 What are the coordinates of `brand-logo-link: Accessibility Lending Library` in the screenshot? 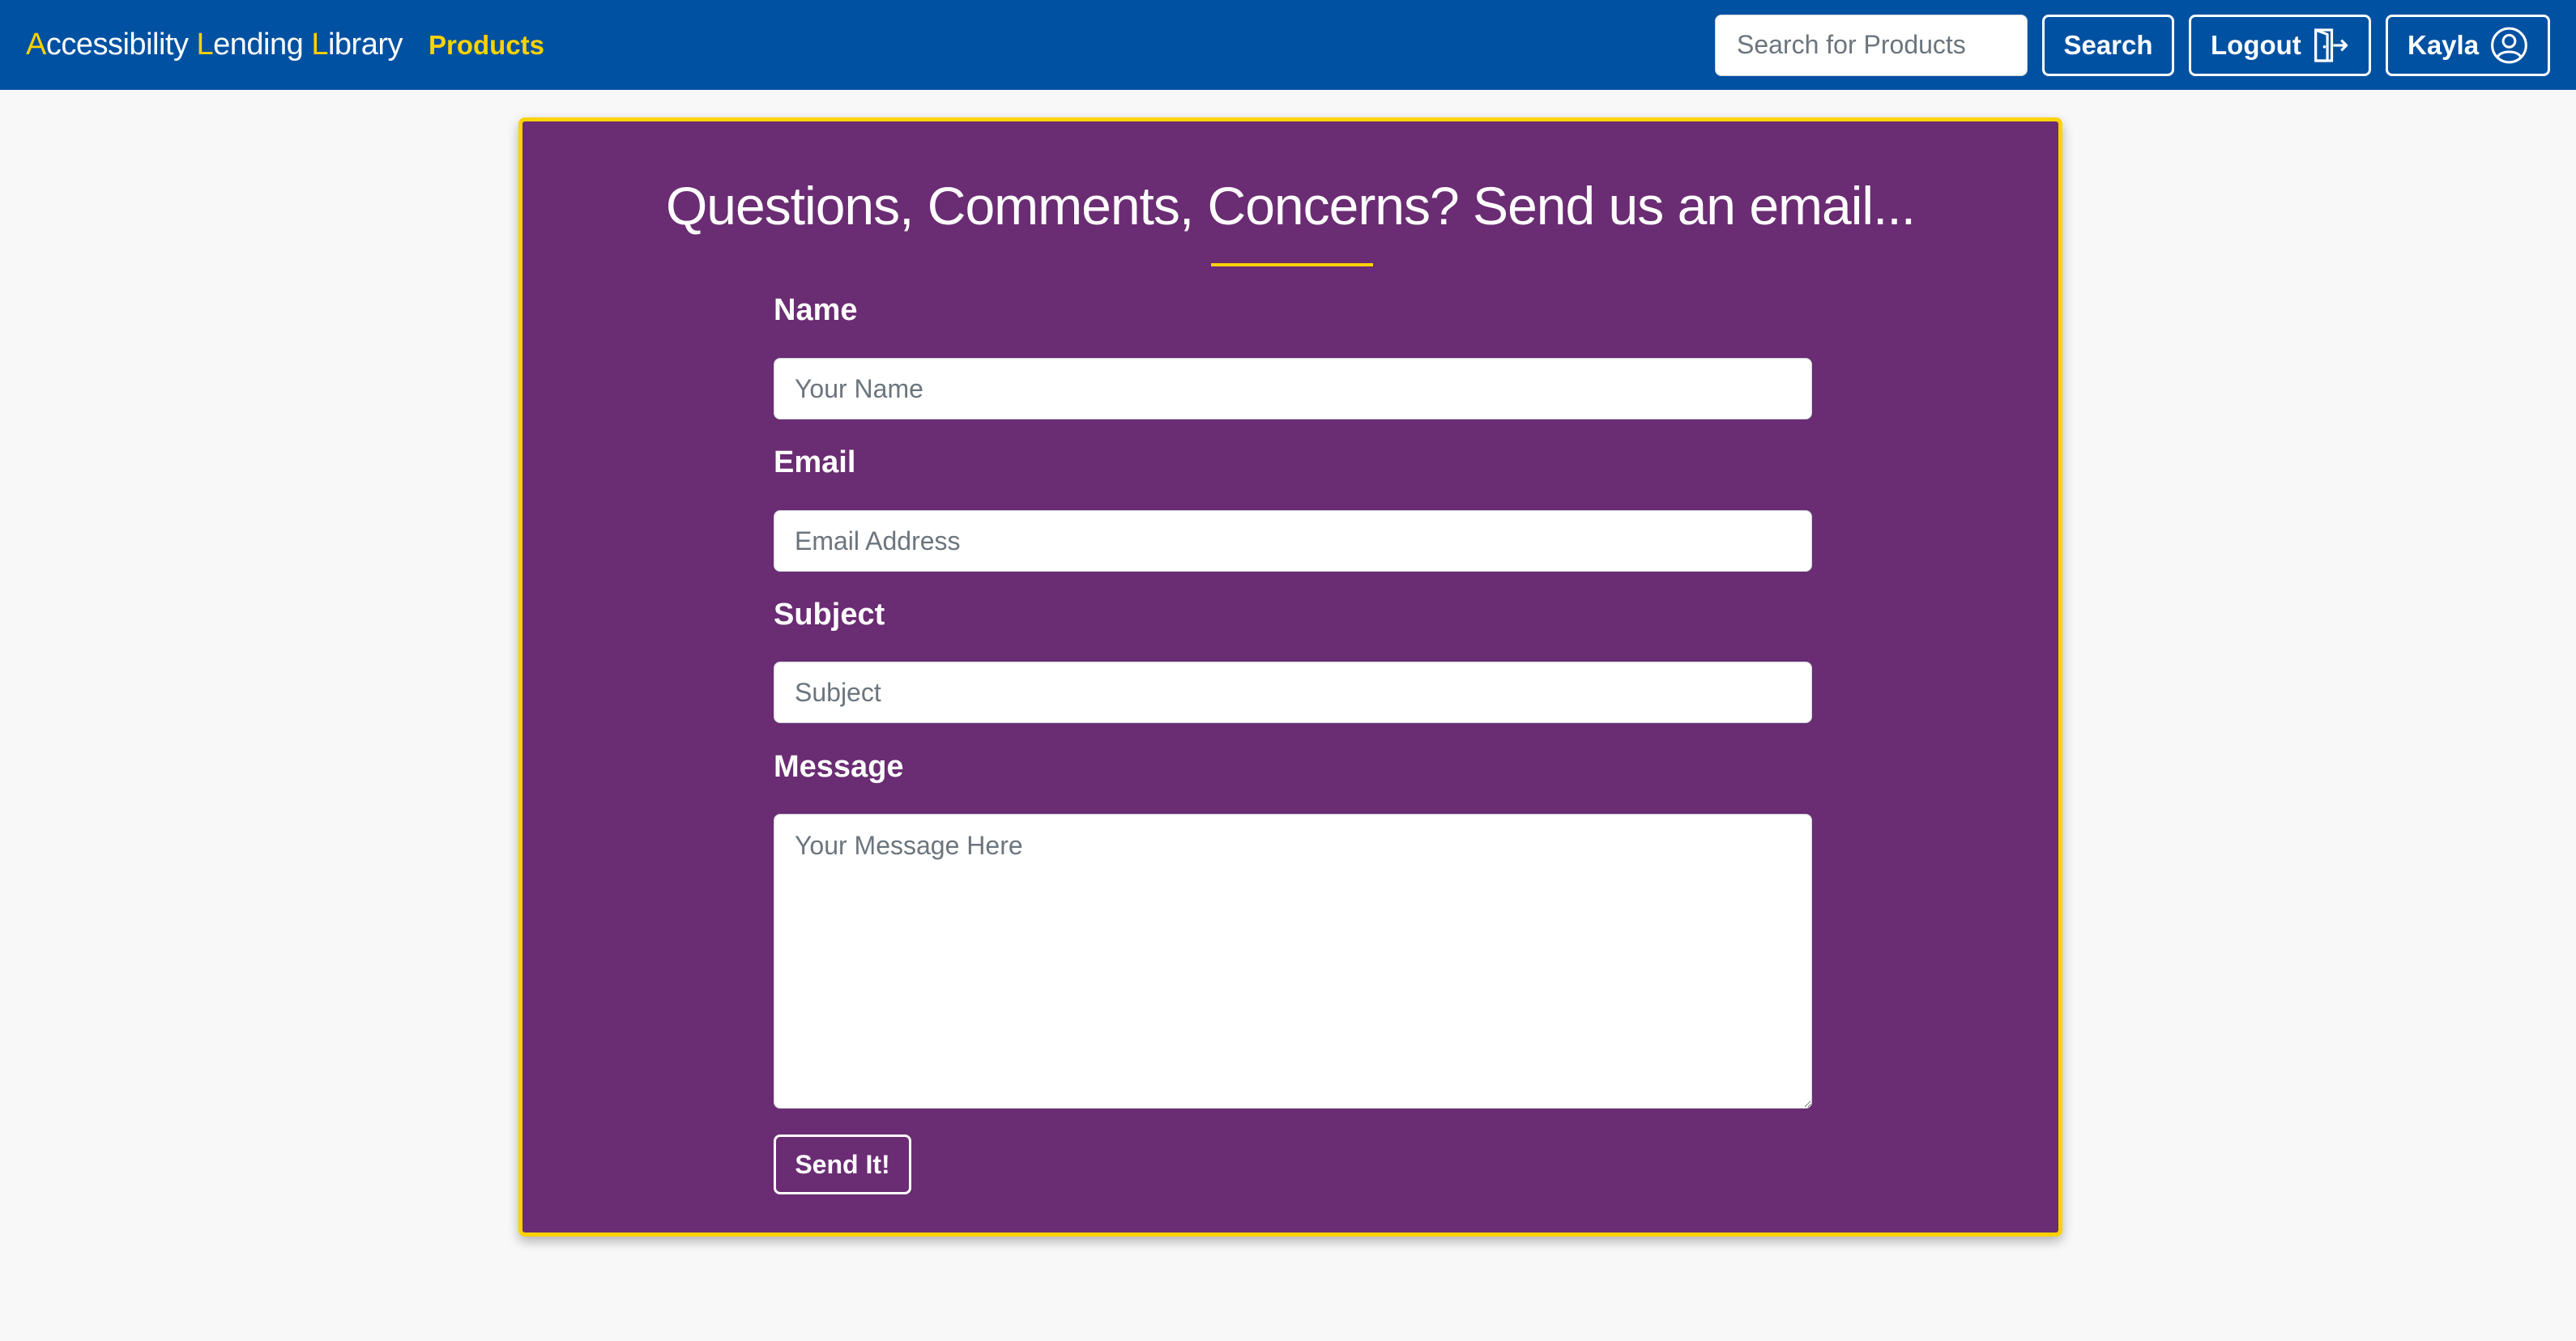 It's located at (215, 45).